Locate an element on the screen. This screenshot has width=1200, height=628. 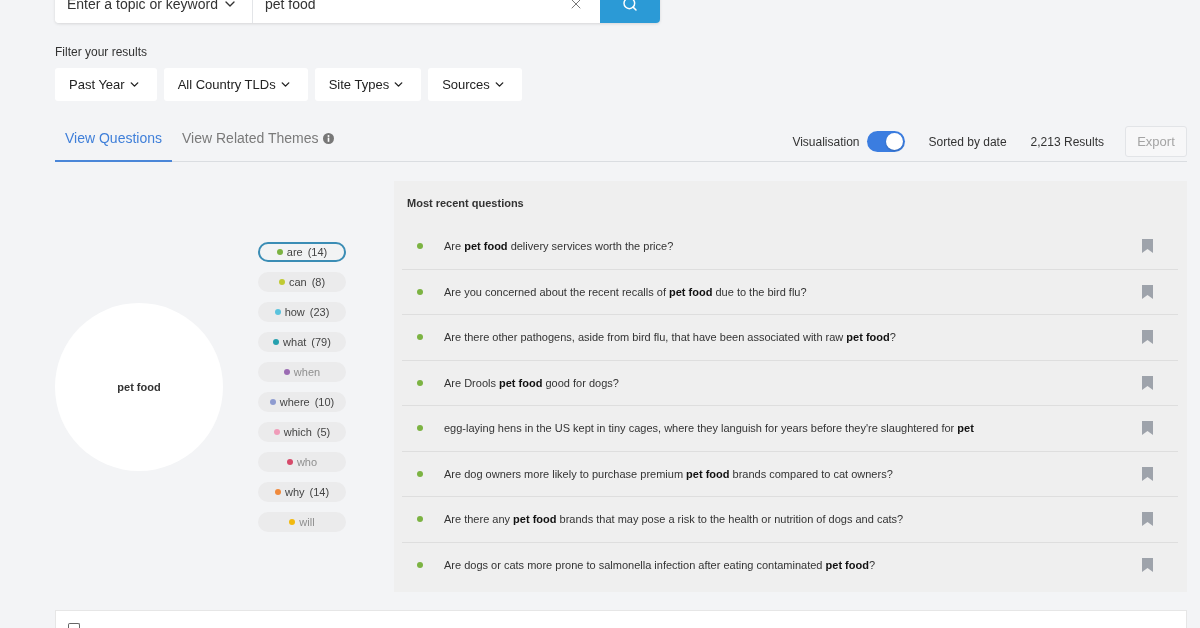
filter-dropdown: Sources is located at coordinates (475, 84).